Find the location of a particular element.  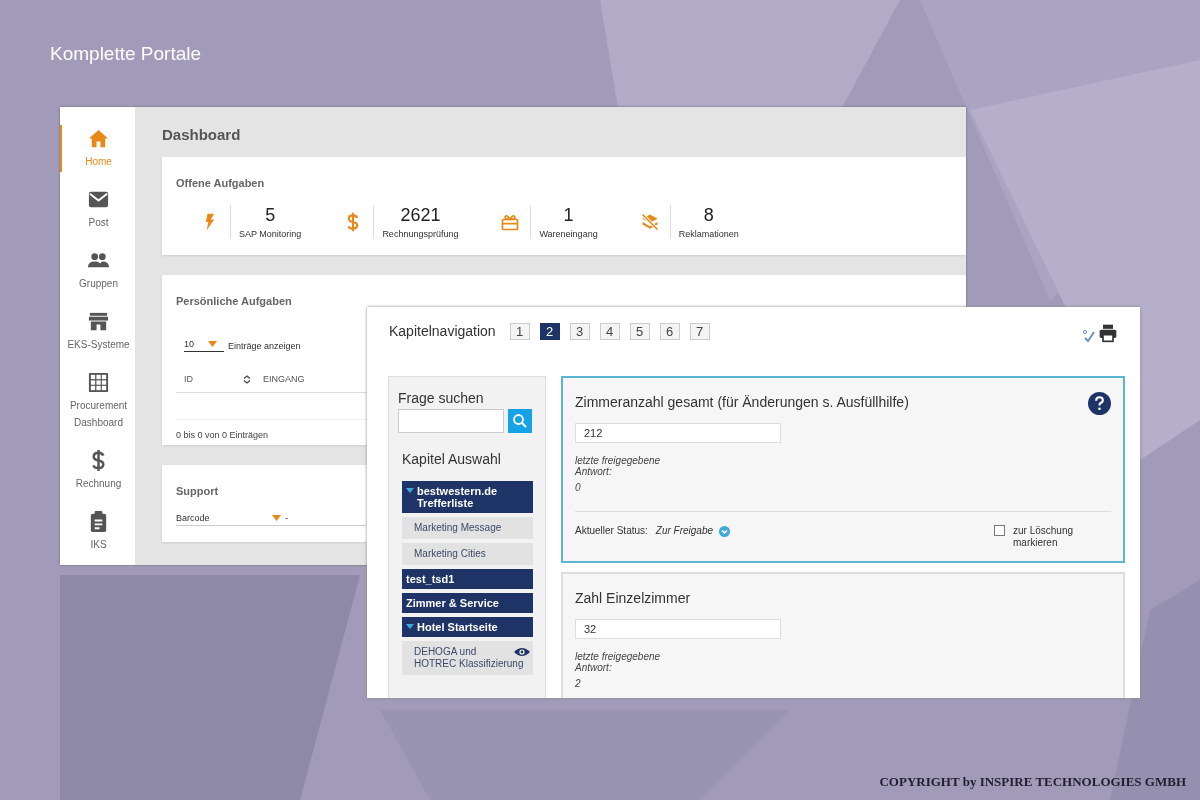

answer-field: 32 is located at coordinates (678, 629).